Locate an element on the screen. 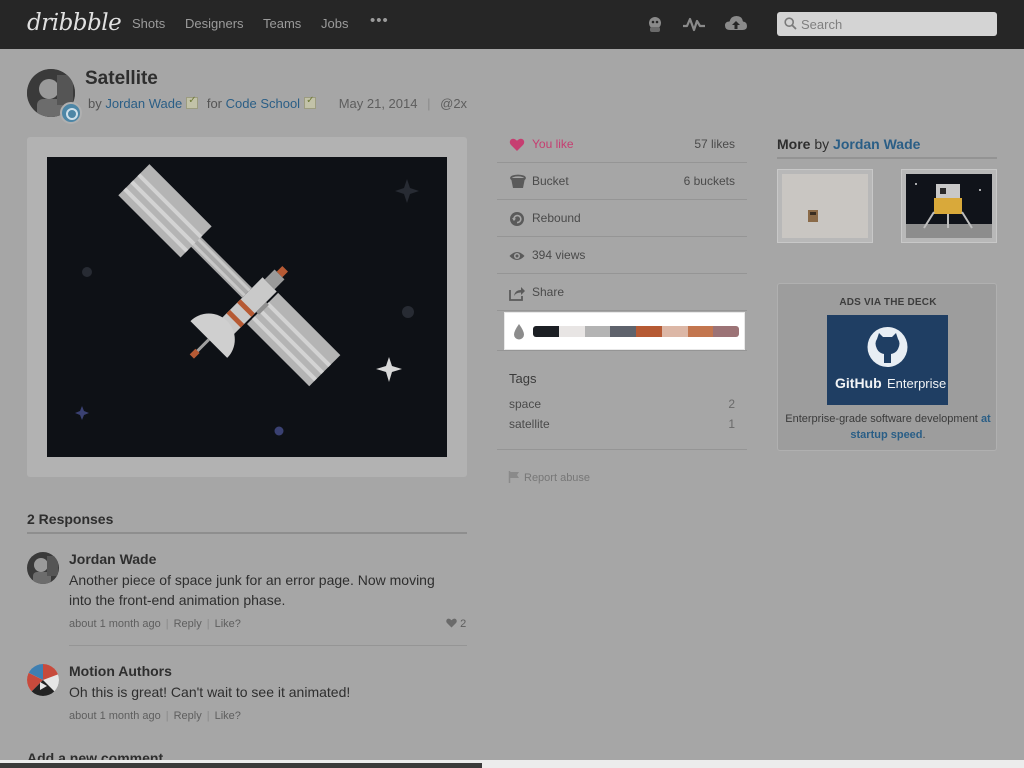  search-icon is located at coordinates (790, 26).